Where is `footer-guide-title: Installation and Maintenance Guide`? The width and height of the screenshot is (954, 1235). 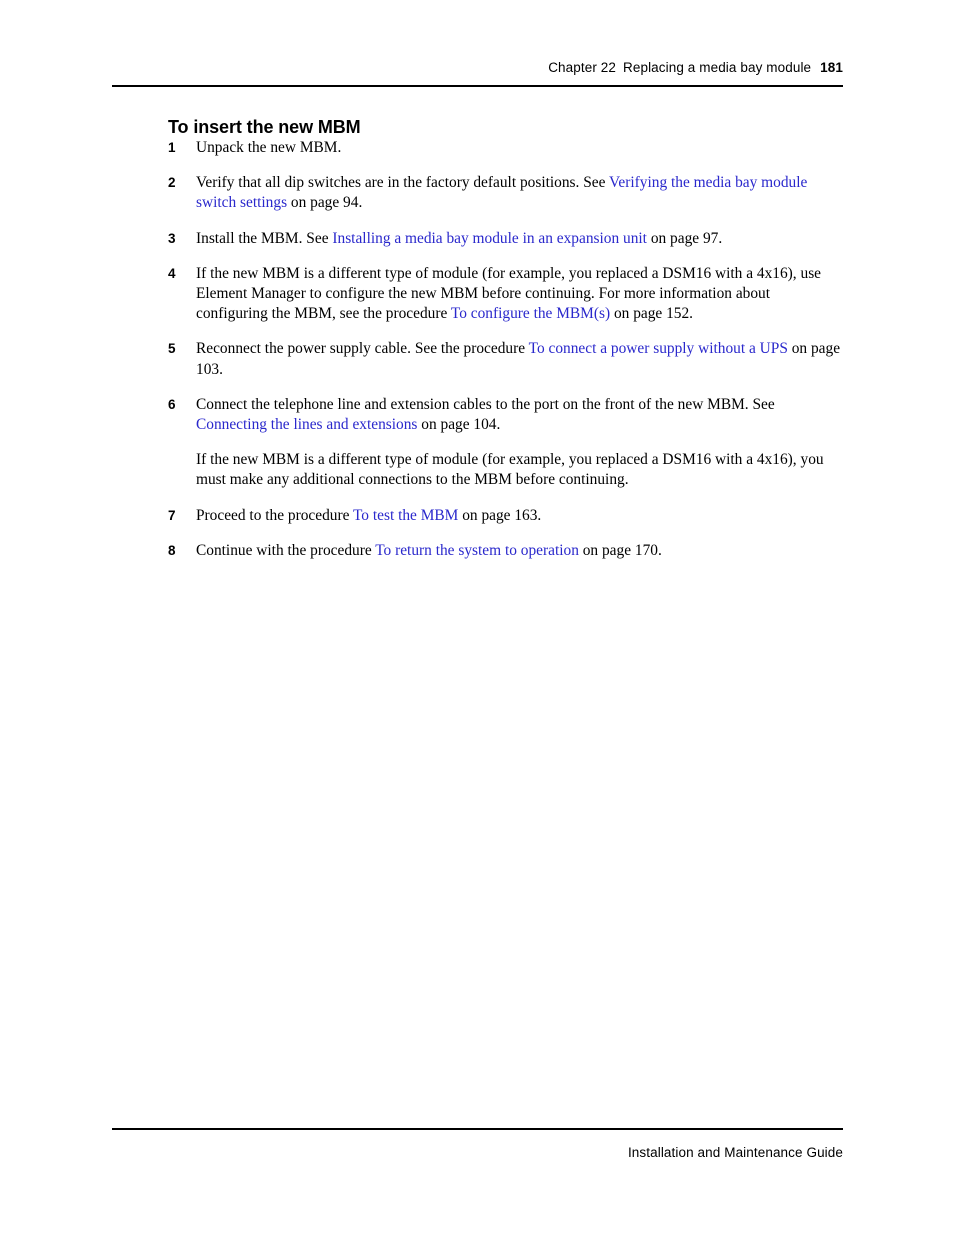 footer-guide-title: Installation and Maintenance Guide is located at coordinates (735, 1152).